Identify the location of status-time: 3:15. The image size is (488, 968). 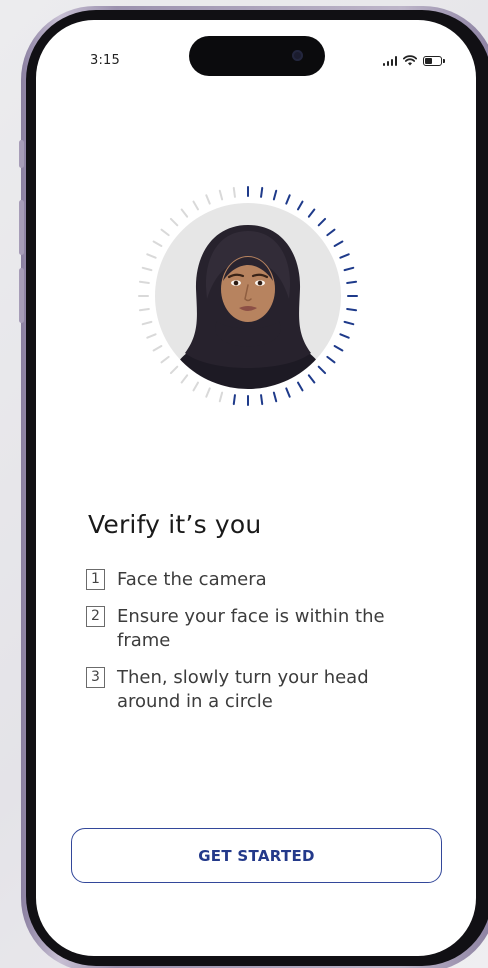
(105, 60).